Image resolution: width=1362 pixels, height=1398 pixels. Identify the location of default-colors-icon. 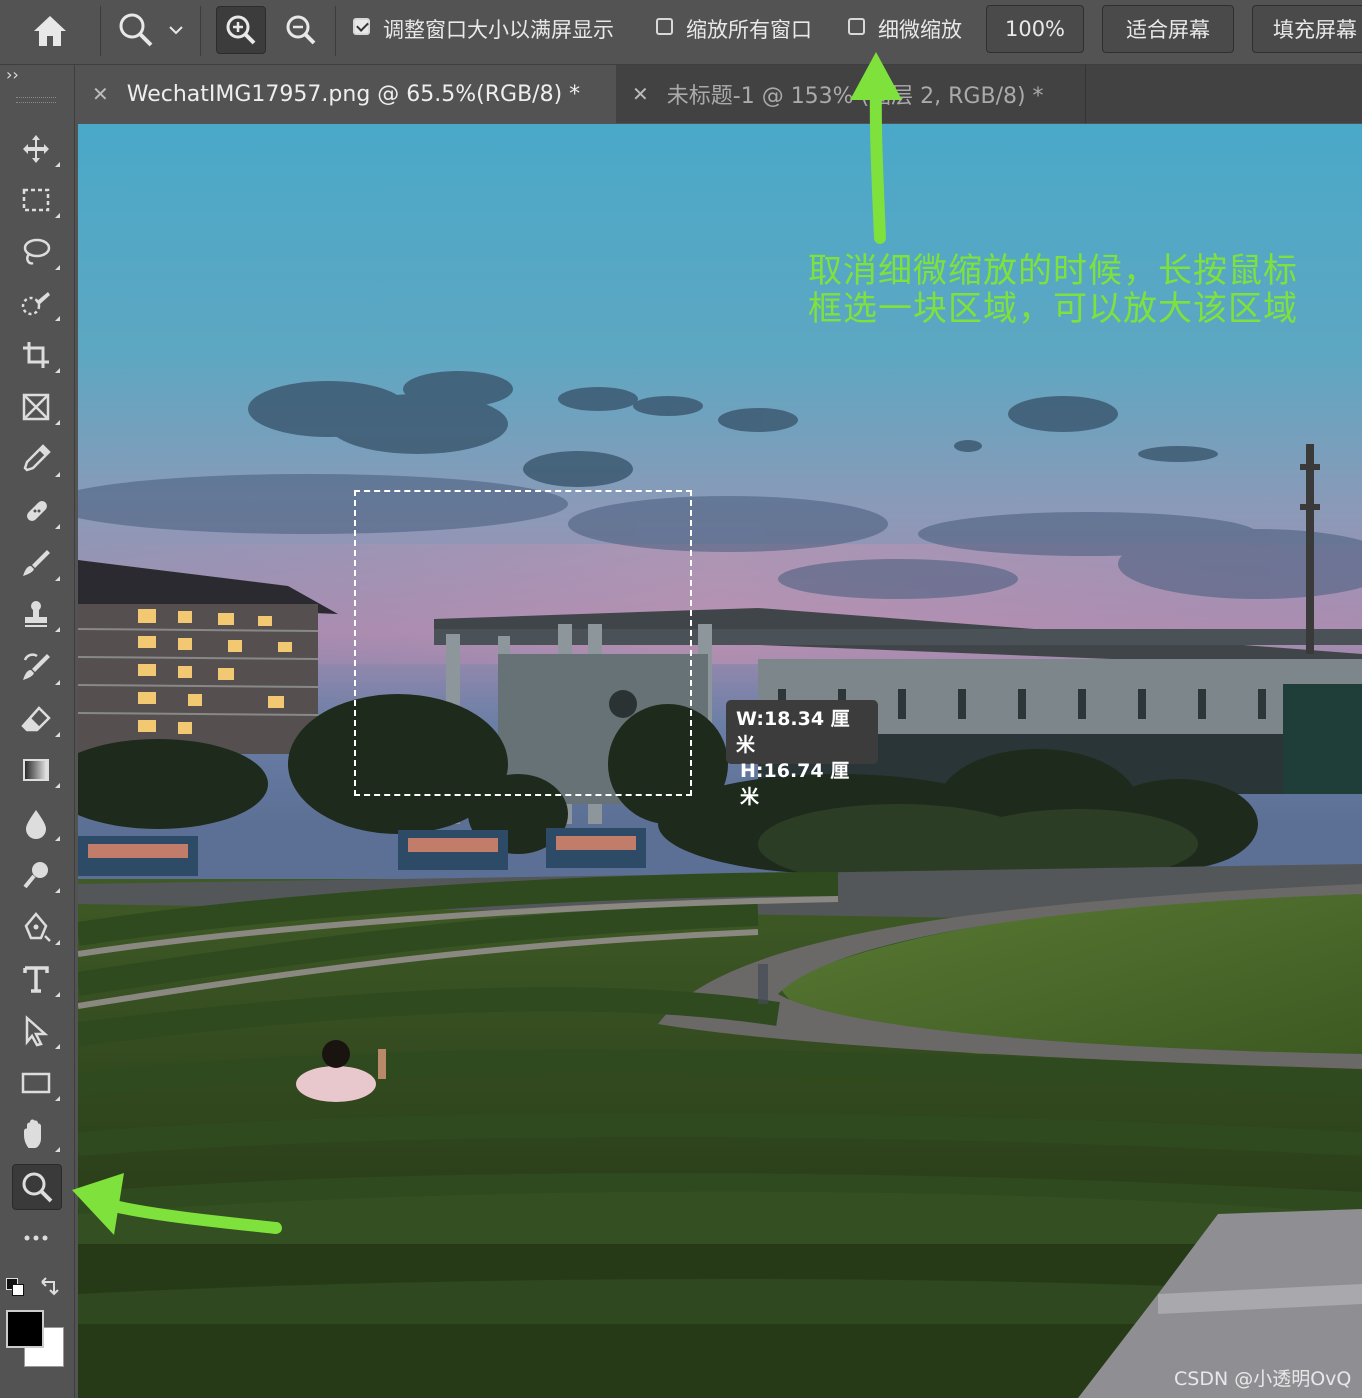
(16, 1288).